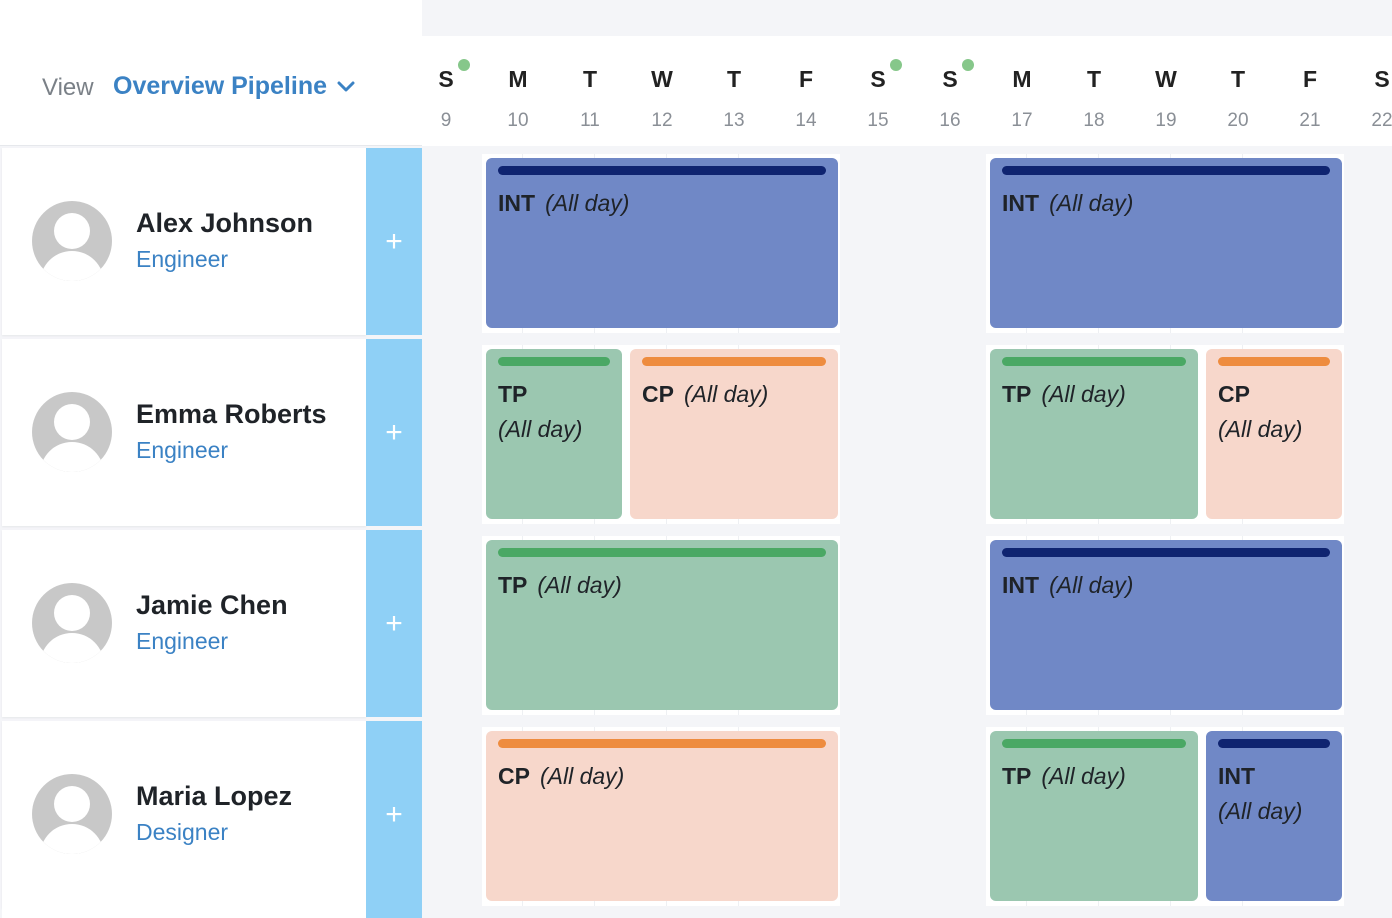  I want to click on view-label: View, so click(68, 87).